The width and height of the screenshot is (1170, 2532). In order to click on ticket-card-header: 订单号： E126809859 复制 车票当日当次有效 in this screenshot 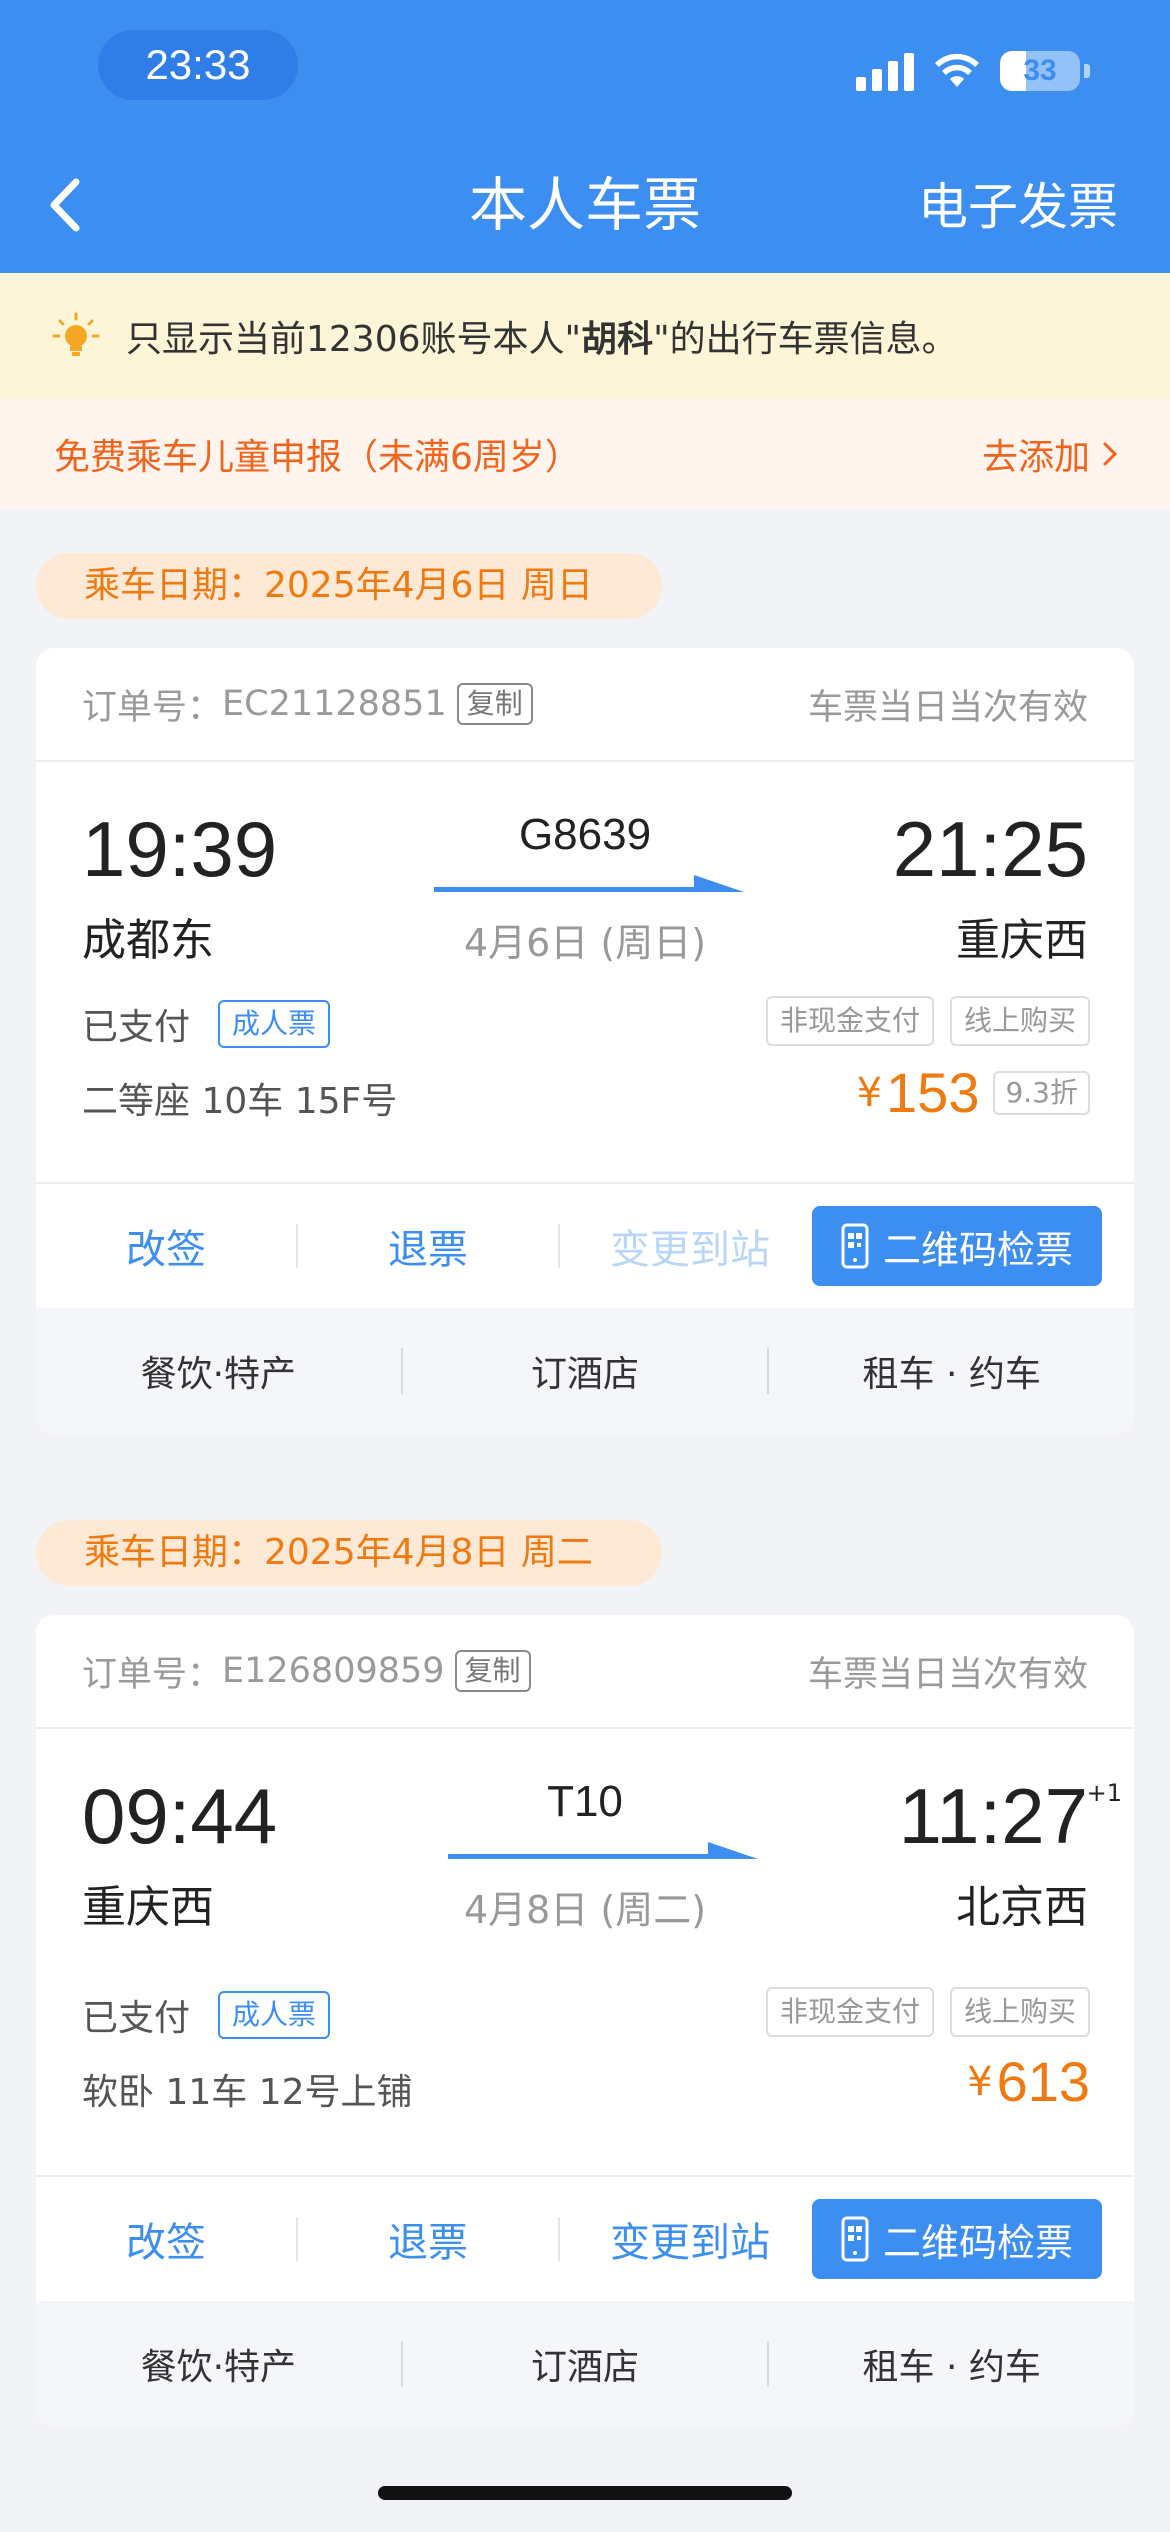, I will do `click(585, 1672)`.